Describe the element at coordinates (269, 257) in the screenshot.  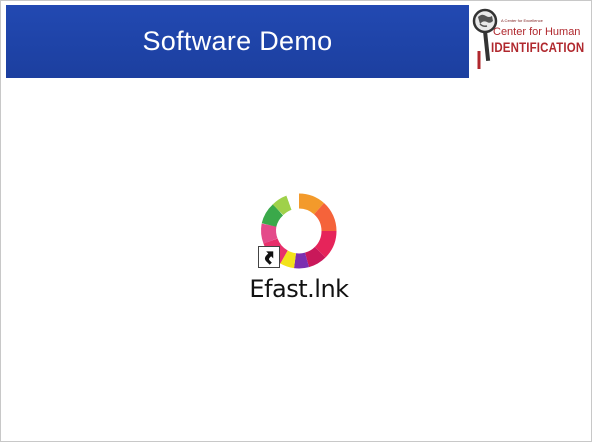
I see `shortcut-arrow-icon` at that location.